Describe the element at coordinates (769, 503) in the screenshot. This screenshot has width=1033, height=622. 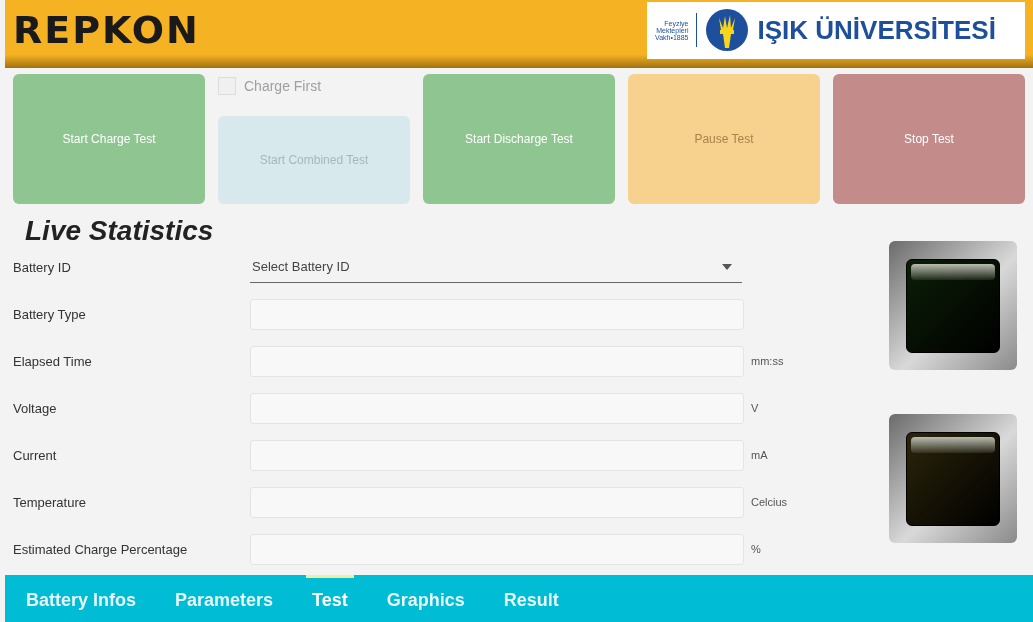
I see `unit-label: Celcius` at that location.